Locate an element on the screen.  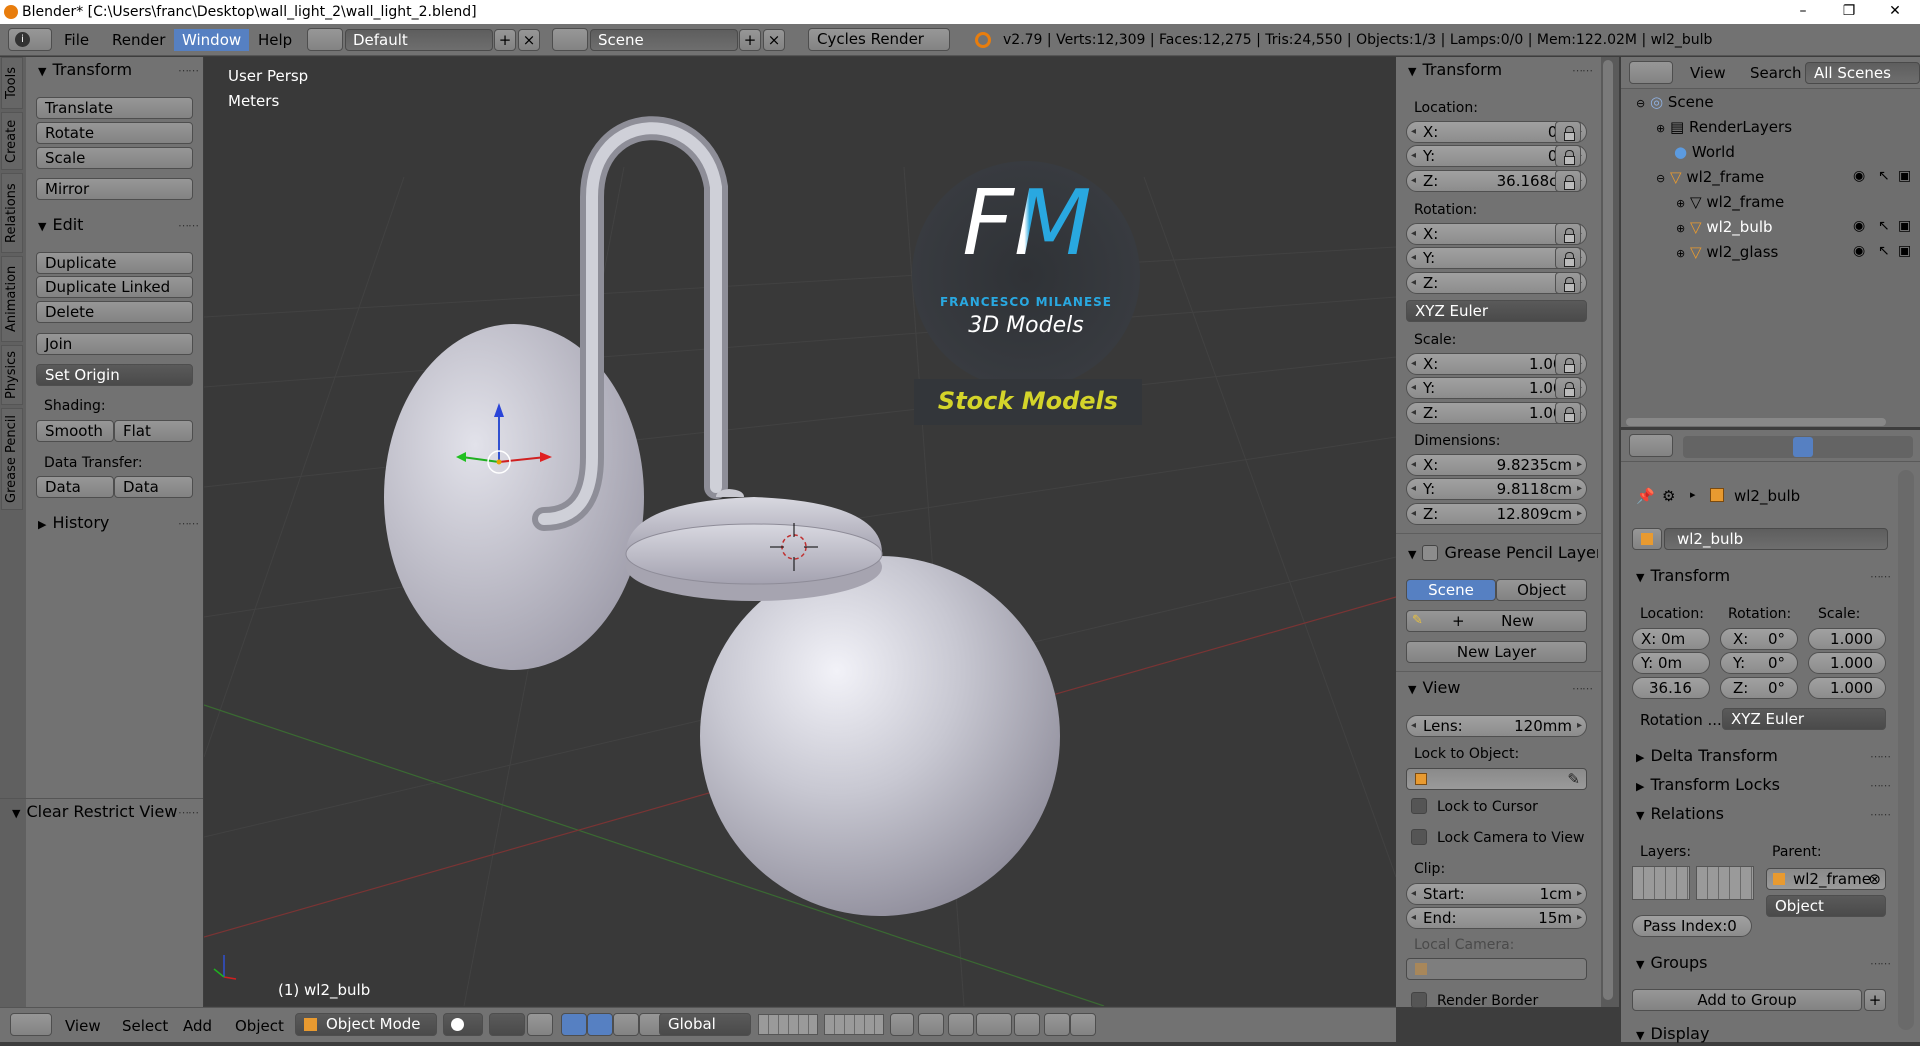
tab-physics: Physics is located at coordinates (12, 375).